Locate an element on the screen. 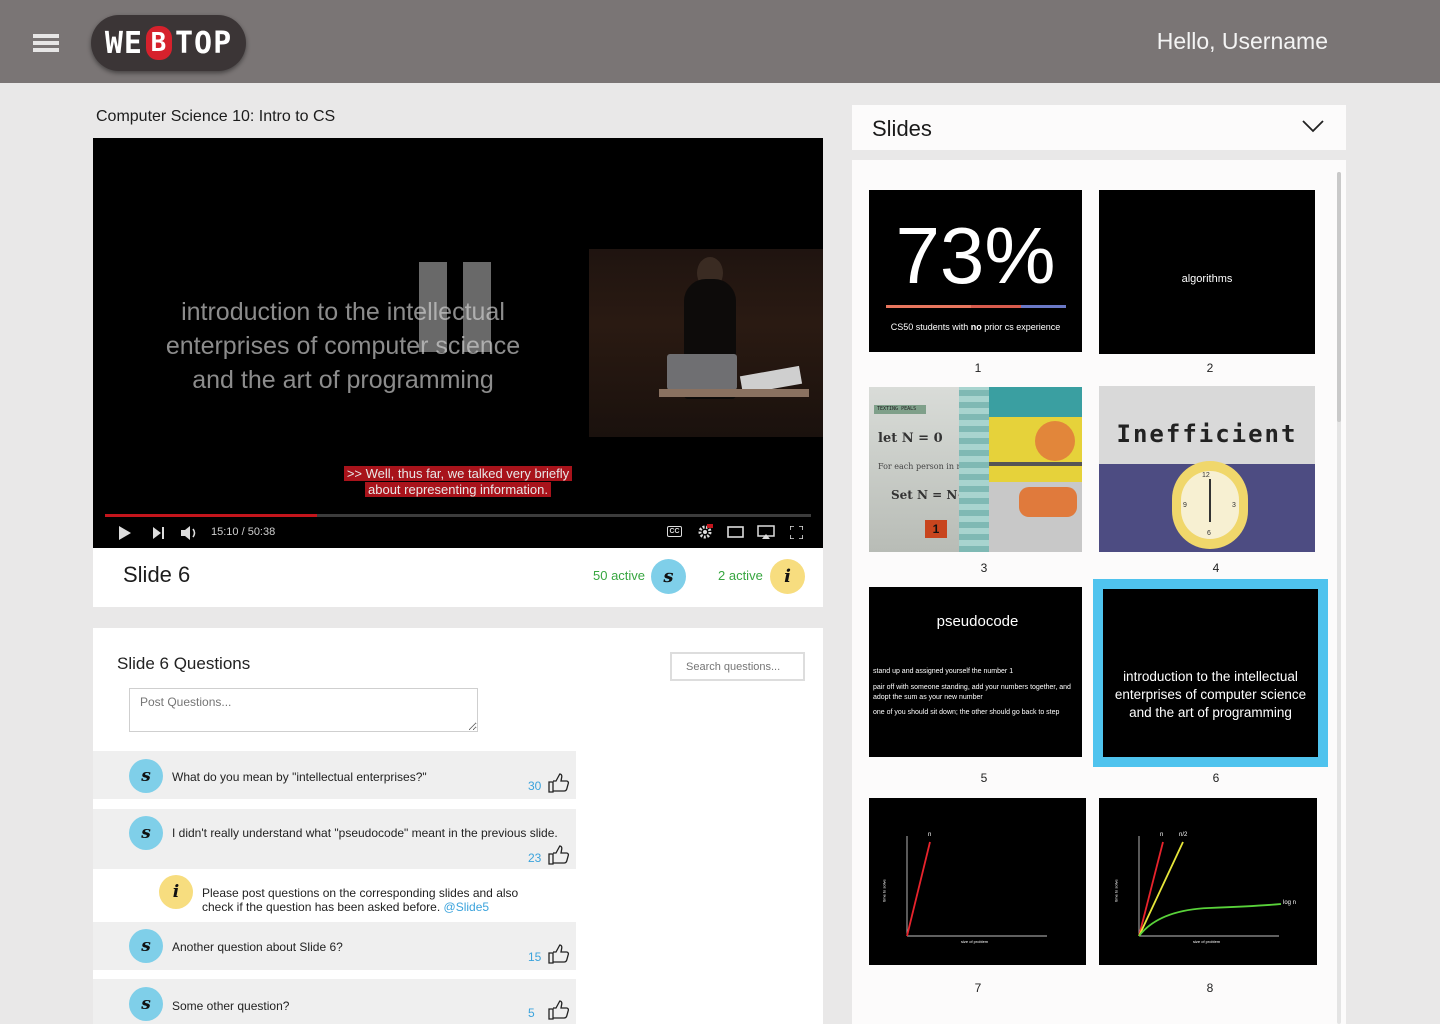  current-slide-bar: Slide 6 50 active s 2 active i is located at coordinates (458, 577).